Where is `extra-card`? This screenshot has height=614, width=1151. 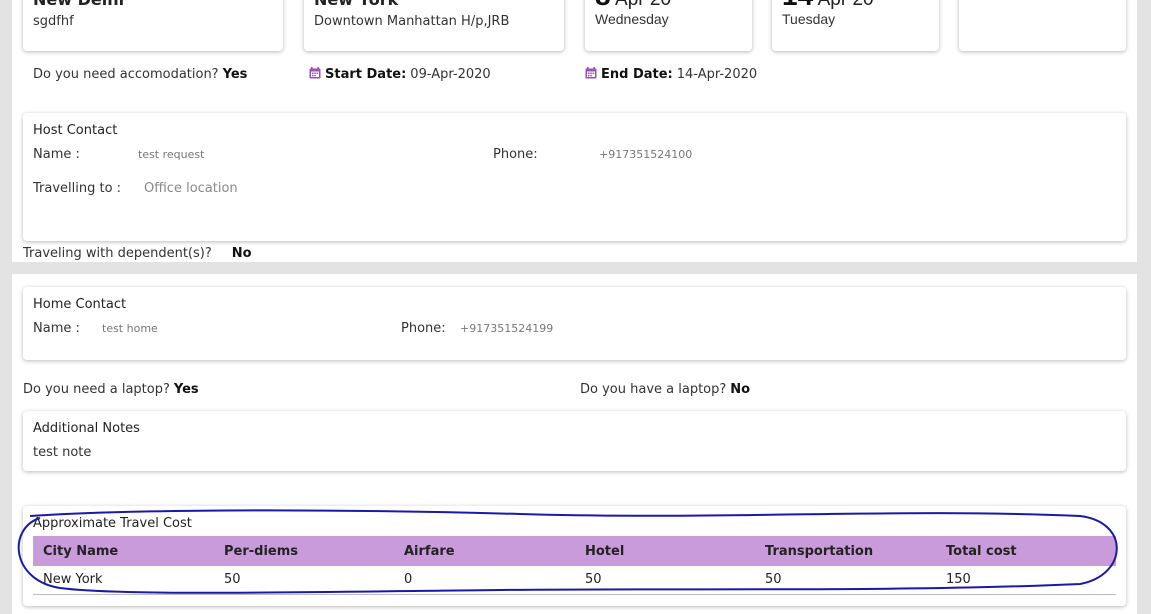 extra-card is located at coordinates (1042, 25).